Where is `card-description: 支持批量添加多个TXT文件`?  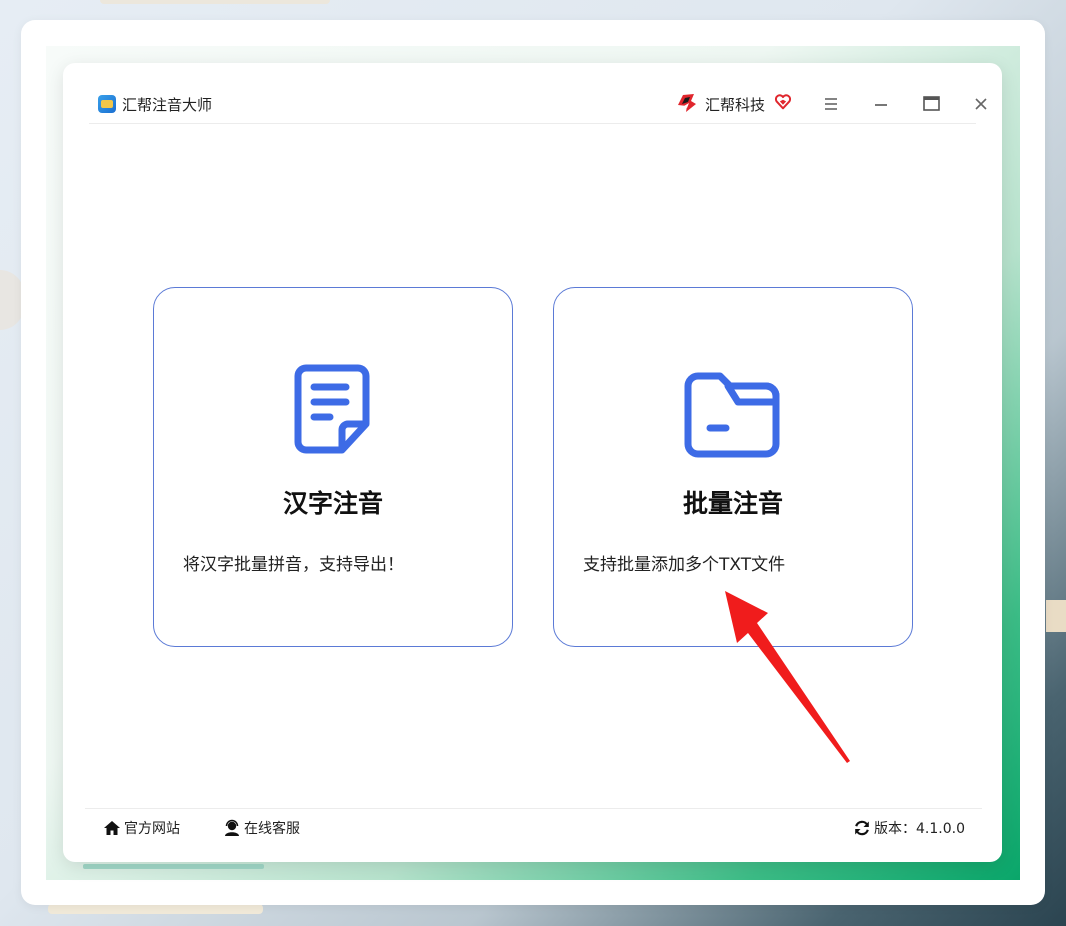
card-description: 支持批量添加多个TXT文件 is located at coordinates (684, 565).